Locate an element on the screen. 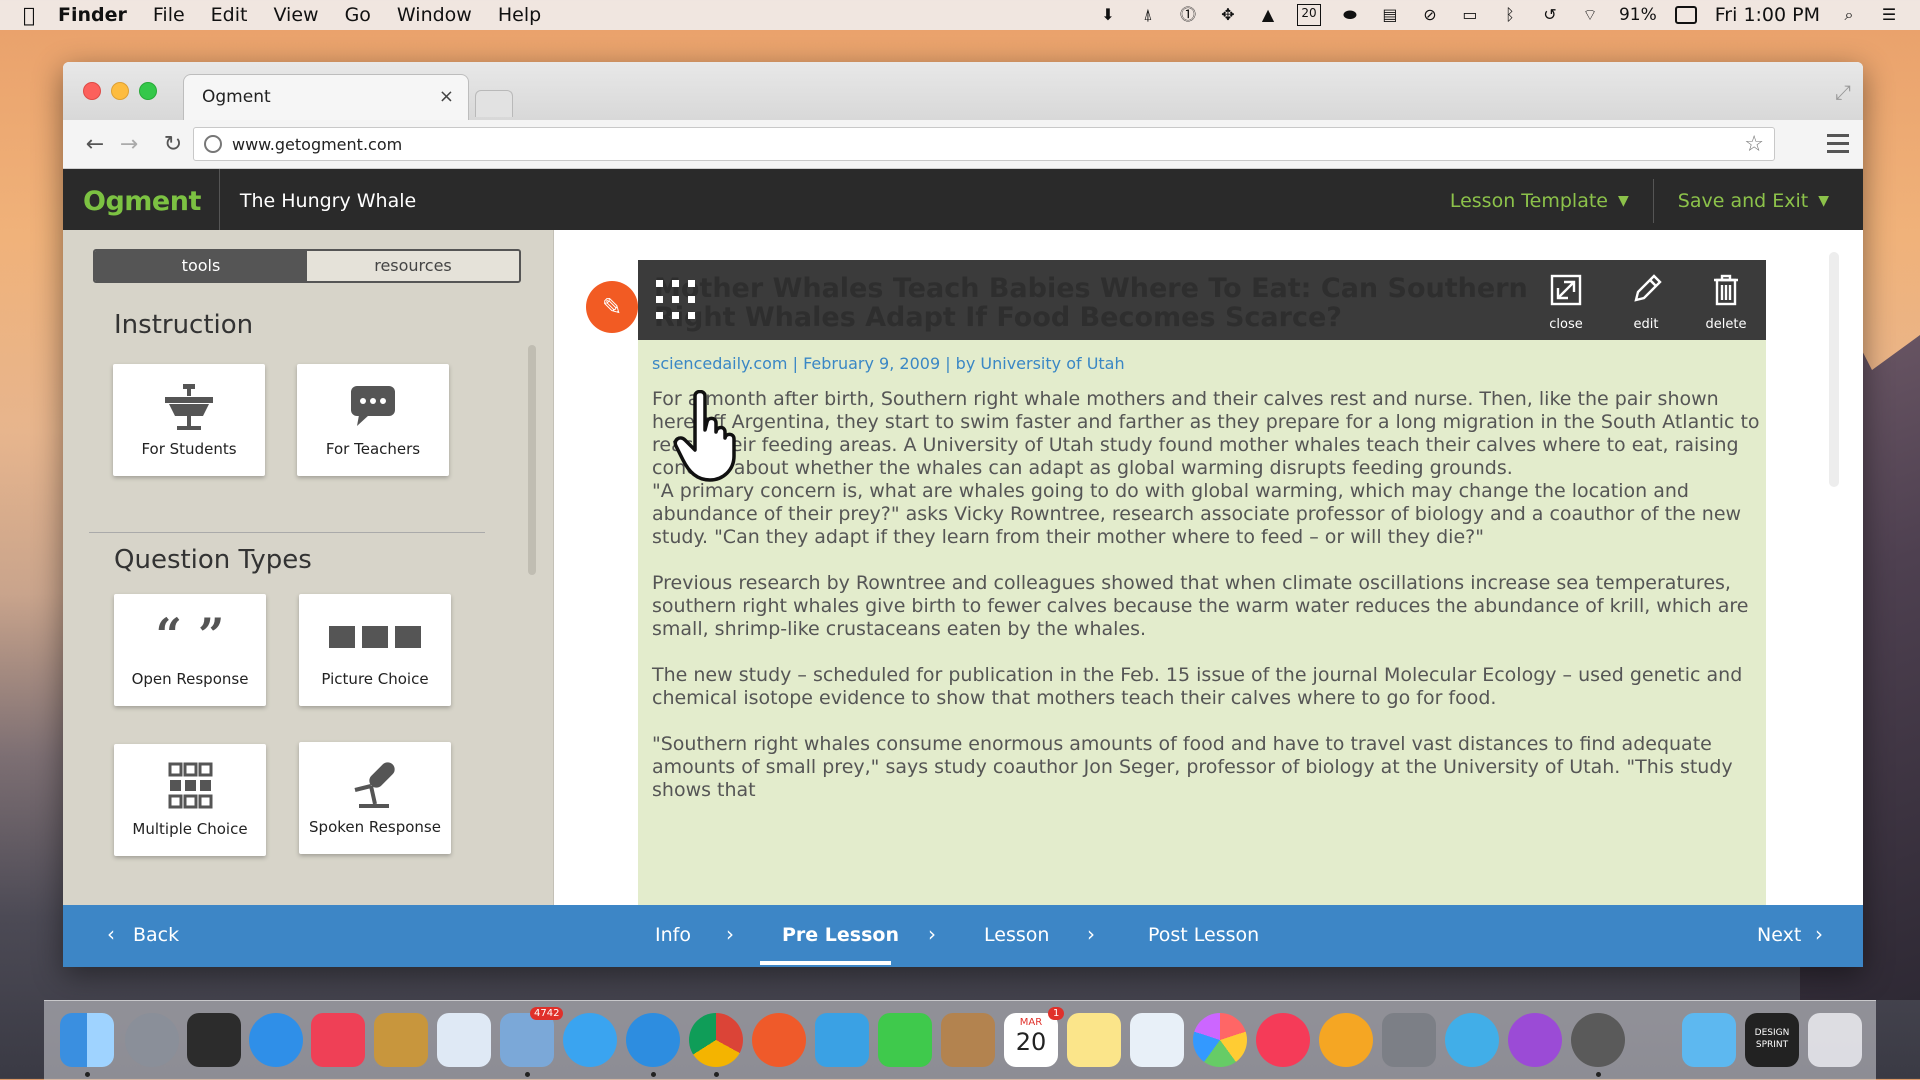  photos-icon is located at coordinates (1220, 1040).